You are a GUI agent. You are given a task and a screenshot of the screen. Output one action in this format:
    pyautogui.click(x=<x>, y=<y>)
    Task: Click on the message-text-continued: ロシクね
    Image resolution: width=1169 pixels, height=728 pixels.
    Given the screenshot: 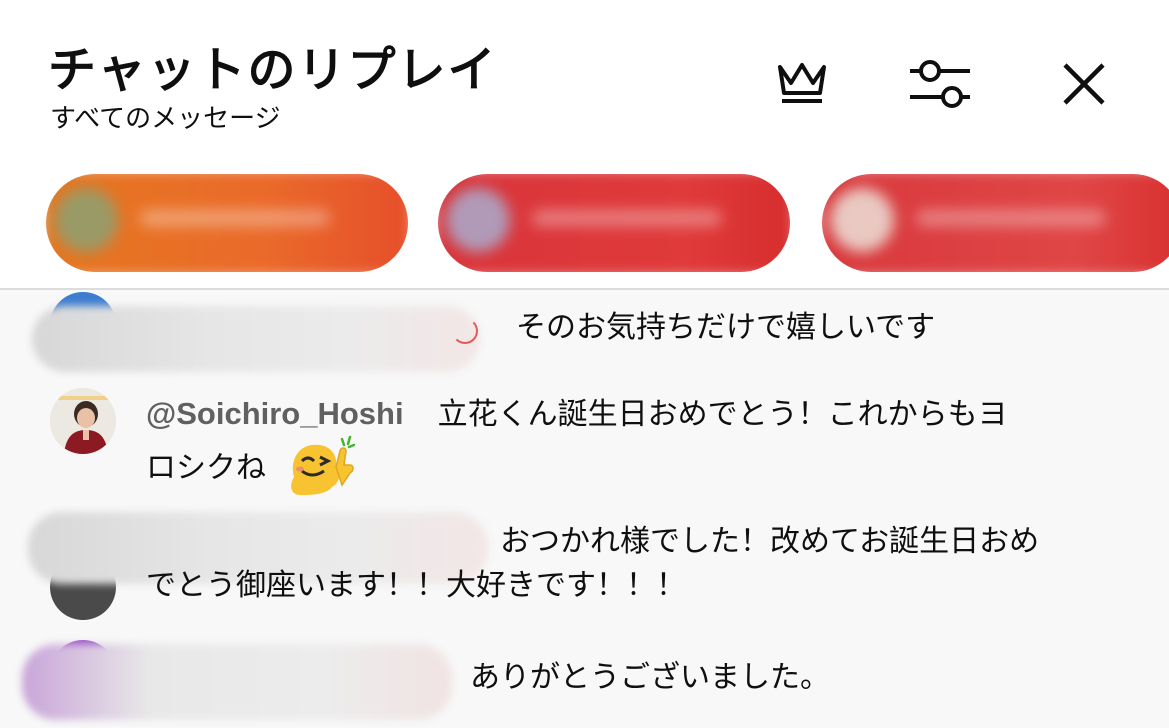 What is the action you would take?
    pyautogui.click(x=206, y=468)
    